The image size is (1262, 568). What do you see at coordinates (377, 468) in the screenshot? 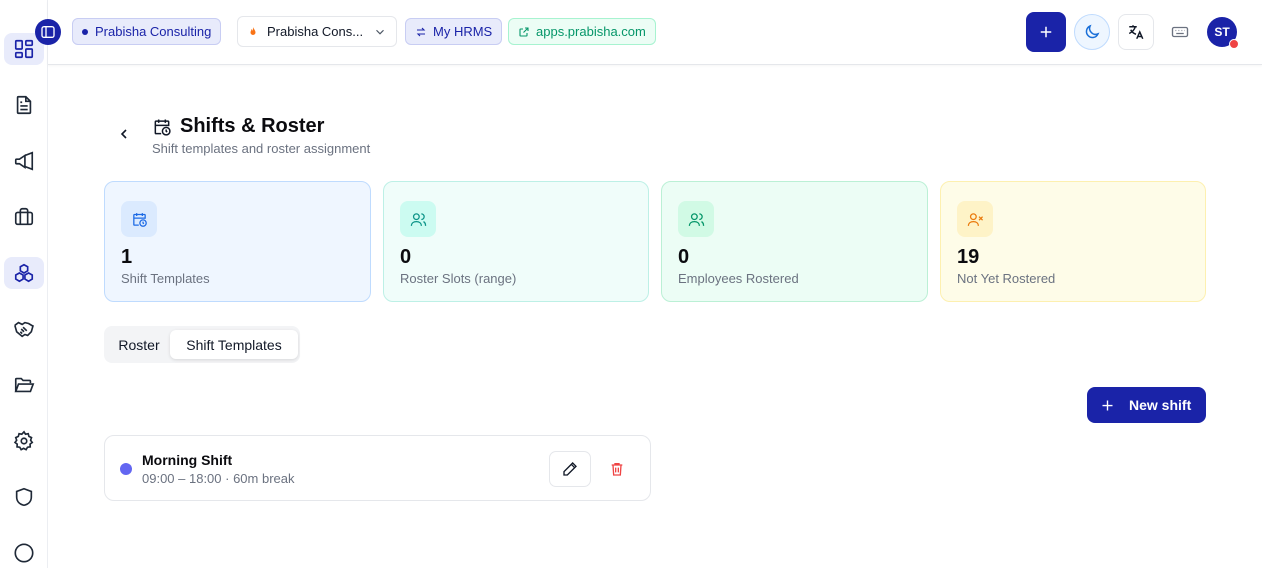
I see `shift-template-card: Morning Shift 09:00 – 18:00 · 60m break` at bounding box center [377, 468].